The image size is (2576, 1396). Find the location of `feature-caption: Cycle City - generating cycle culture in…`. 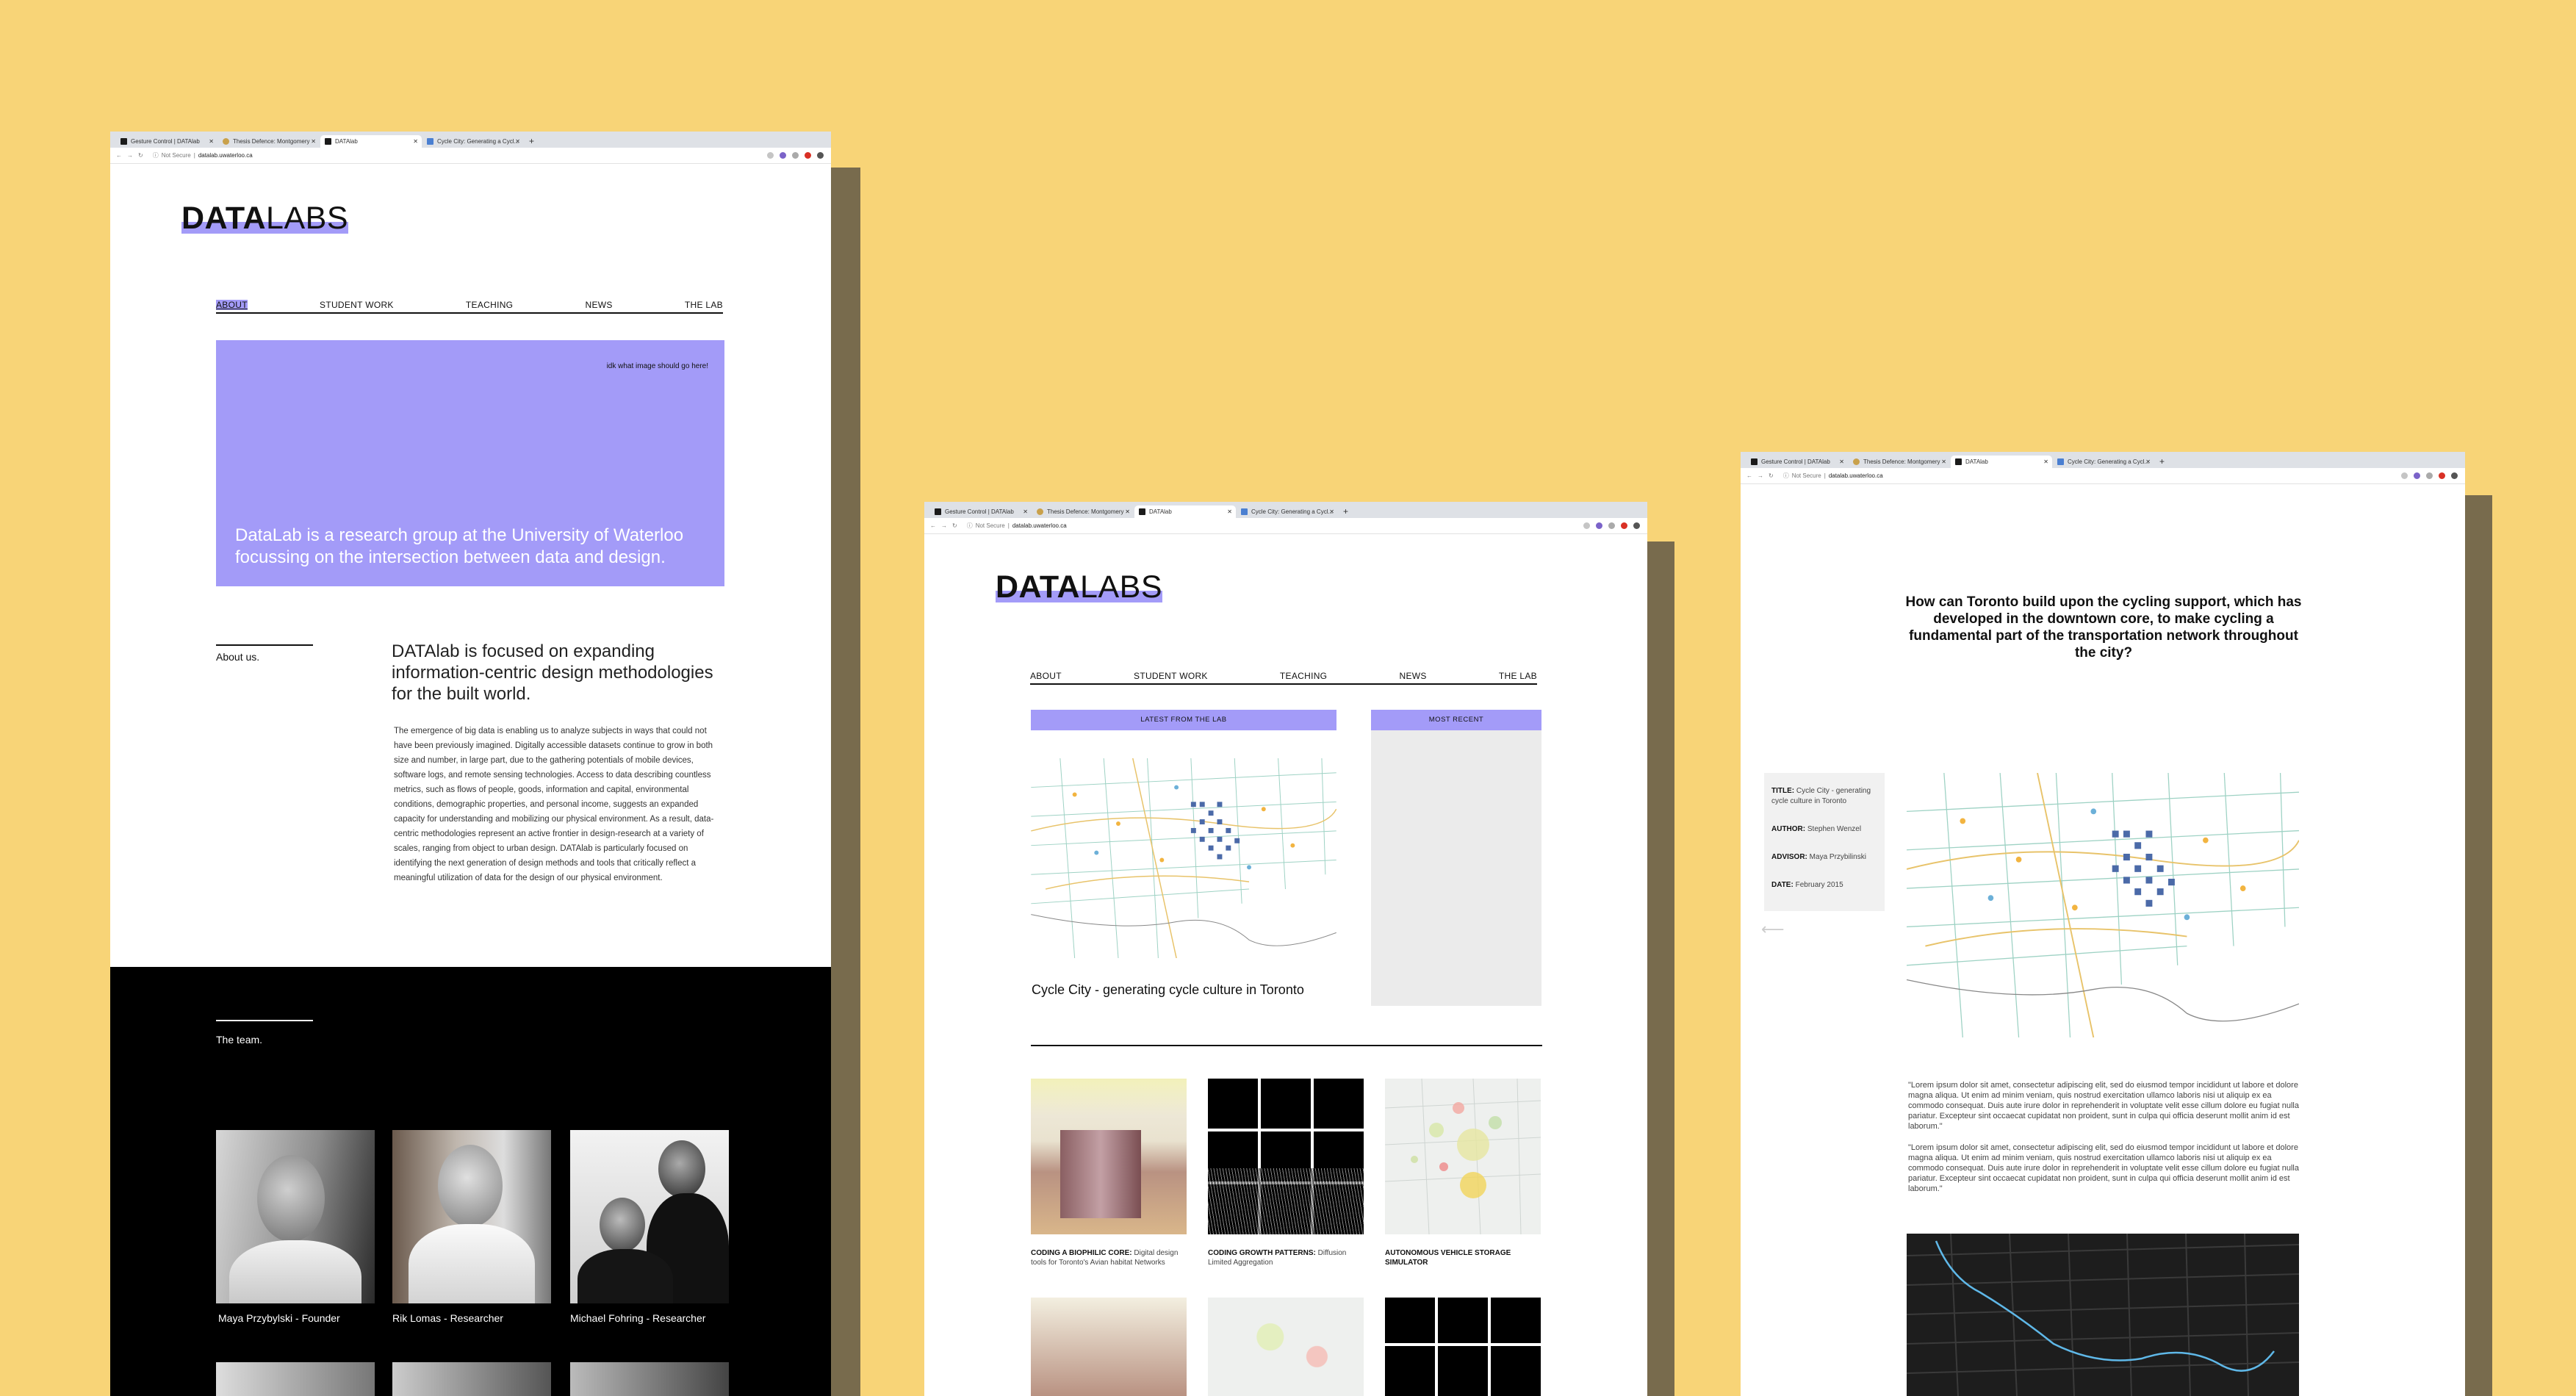

feature-caption: Cycle City - generating cycle culture in… is located at coordinates (1178, 990).